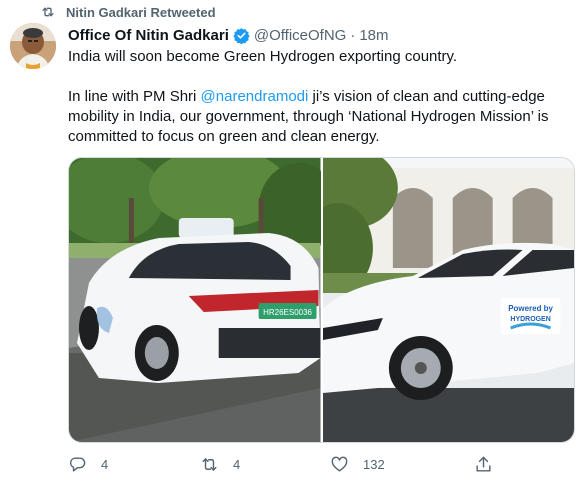 Image resolution: width=583 pixels, height=482 pixels. I want to click on verified-badge-icon, so click(241, 35).